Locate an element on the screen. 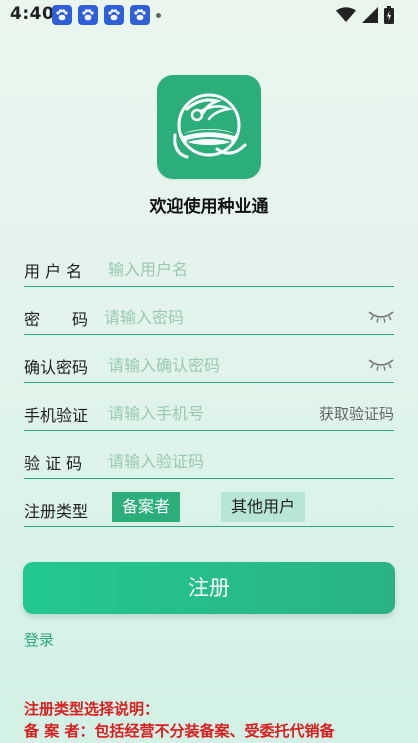  battery-icon is located at coordinates (389, 15).